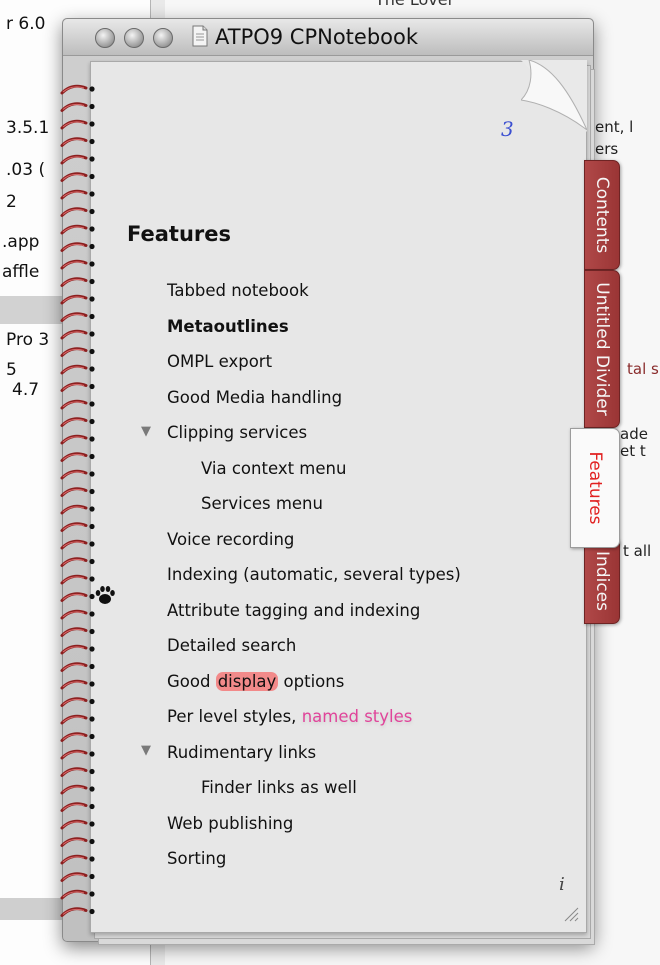 The height and width of the screenshot is (965, 660). I want to click on outline-item: Clipping services, so click(237, 432).